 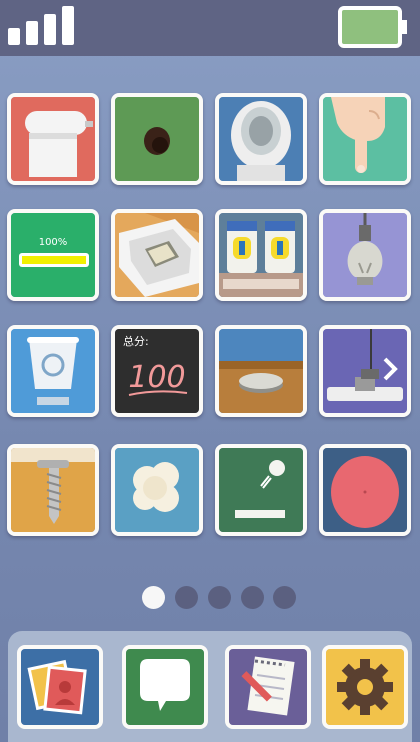 I want to click on screw-in-wood-tile, so click(x=53, y=490).